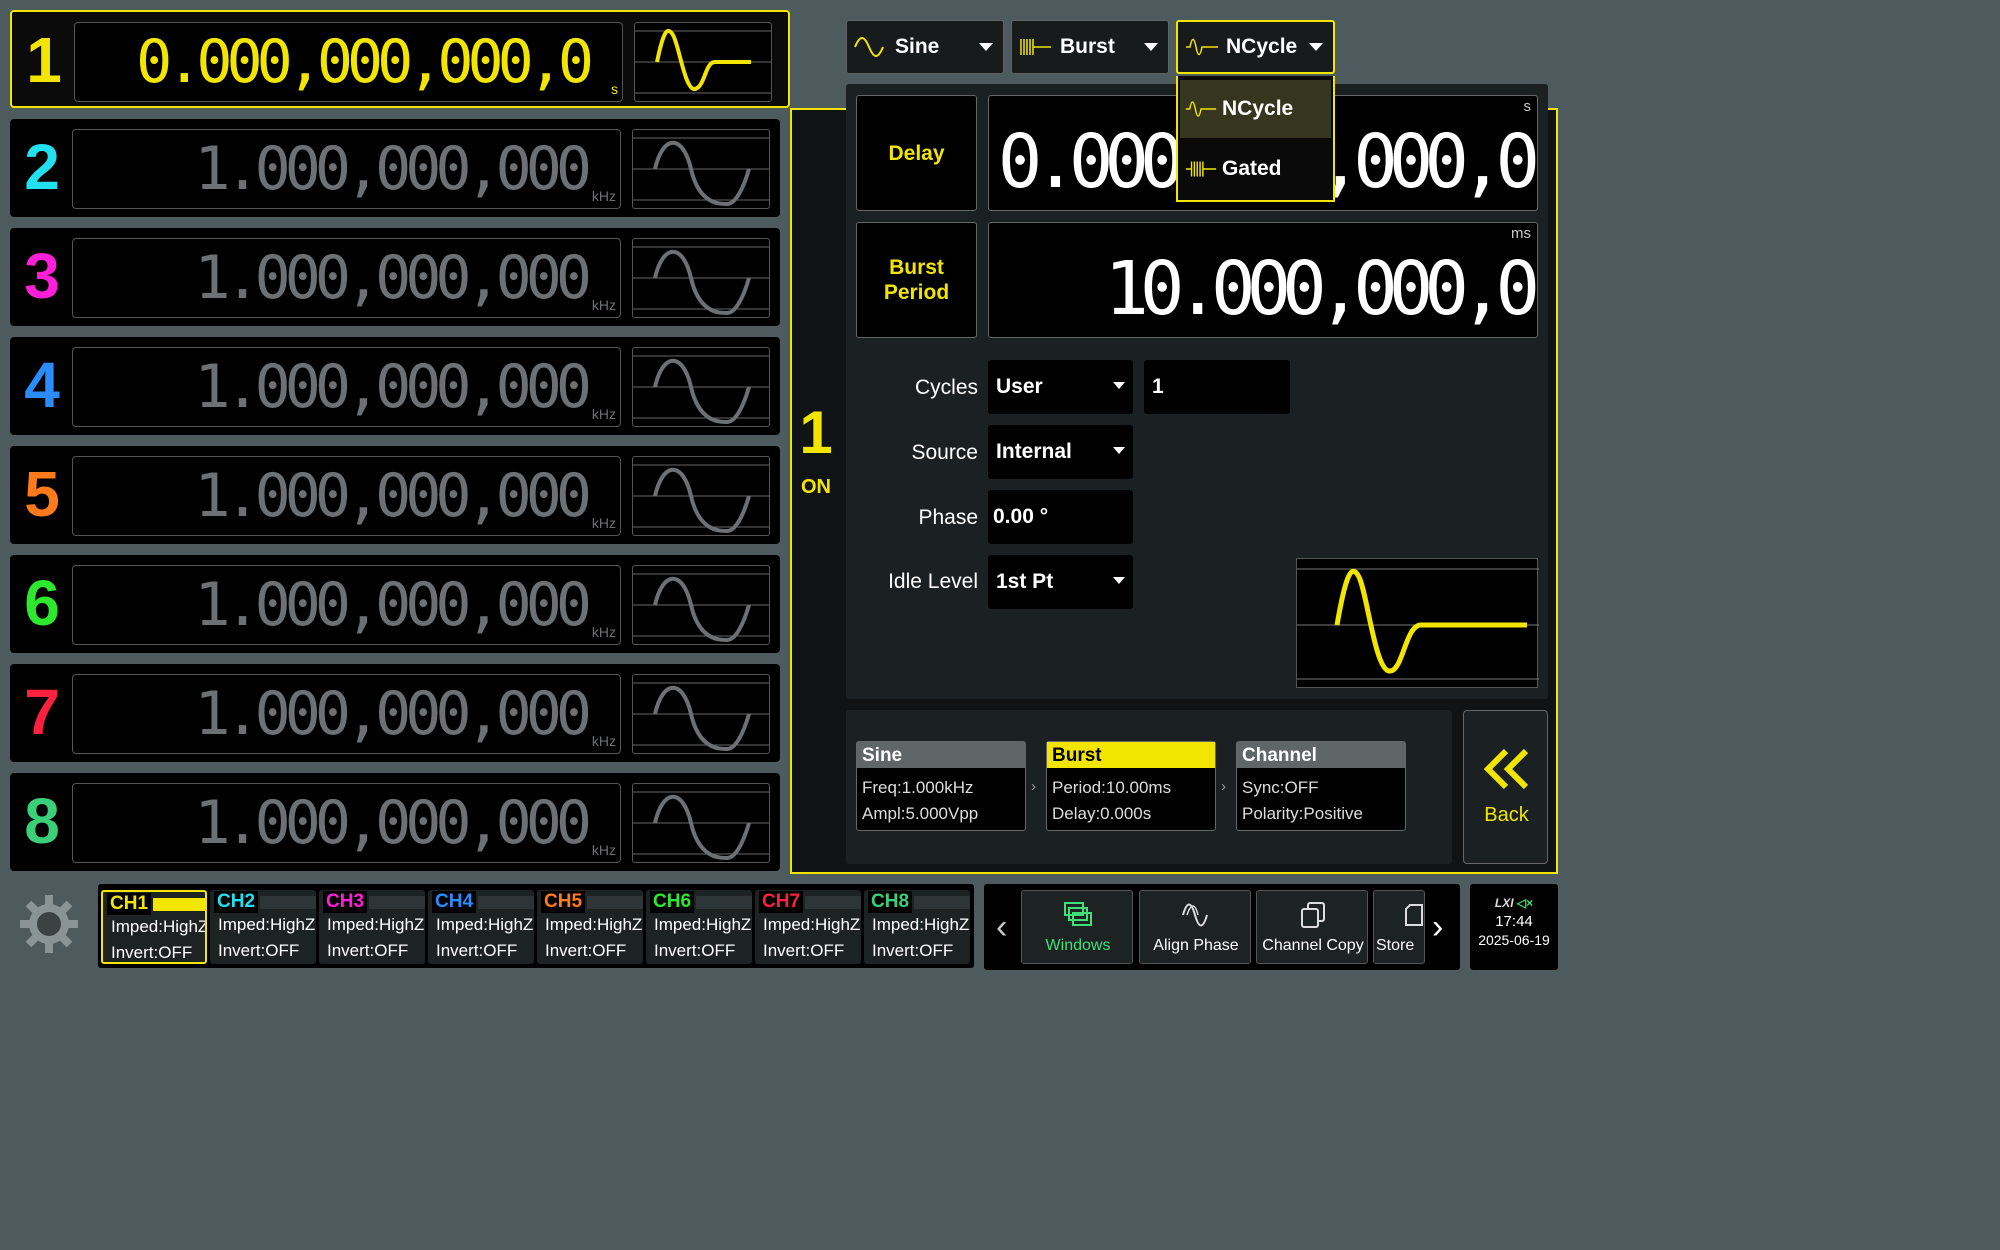 The width and height of the screenshot is (2000, 1250). I want to click on channel-row-4: 4 1.000,000,000 kHz, so click(395, 386).